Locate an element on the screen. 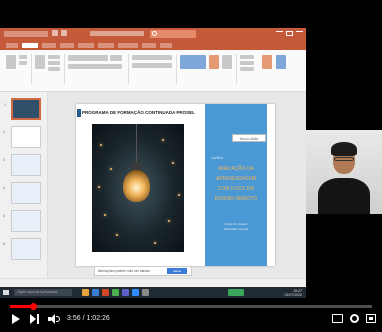  save-notification: Alterações podem não ser salvas Salvar is located at coordinates (143, 271).